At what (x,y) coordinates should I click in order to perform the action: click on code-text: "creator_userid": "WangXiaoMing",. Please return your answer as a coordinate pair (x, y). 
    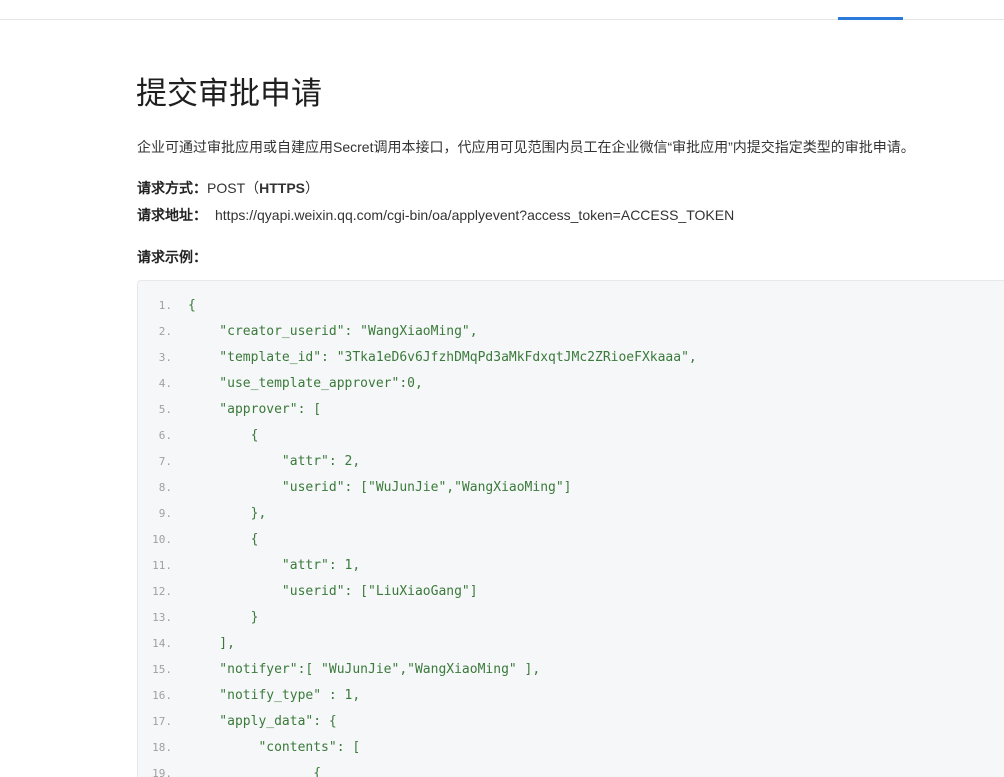
    Looking at the image, I should click on (333, 331).